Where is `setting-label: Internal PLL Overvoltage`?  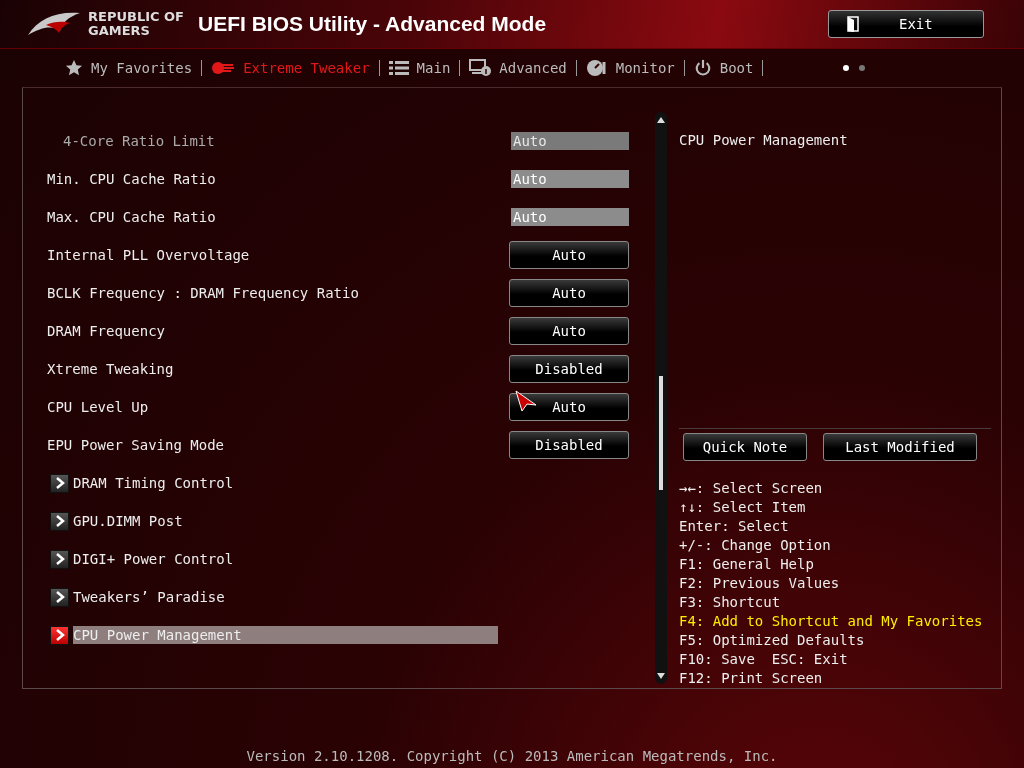 setting-label: Internal PLL Overvoltage is located at coordinates (148, 255).